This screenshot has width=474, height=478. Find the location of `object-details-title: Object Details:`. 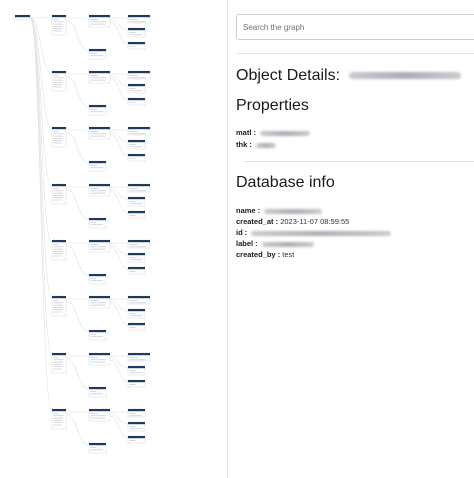

object-details-title: Object Details: is located at coordinates (288, 75).